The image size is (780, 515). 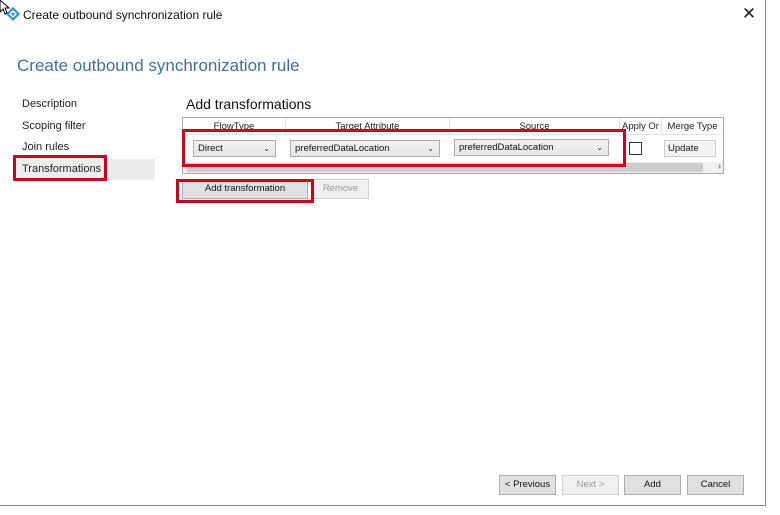 What do you see at coordinates (62, 168) in the screenshot?
I see `nav-item-label: Transformations` at bounding box center [62, 168].